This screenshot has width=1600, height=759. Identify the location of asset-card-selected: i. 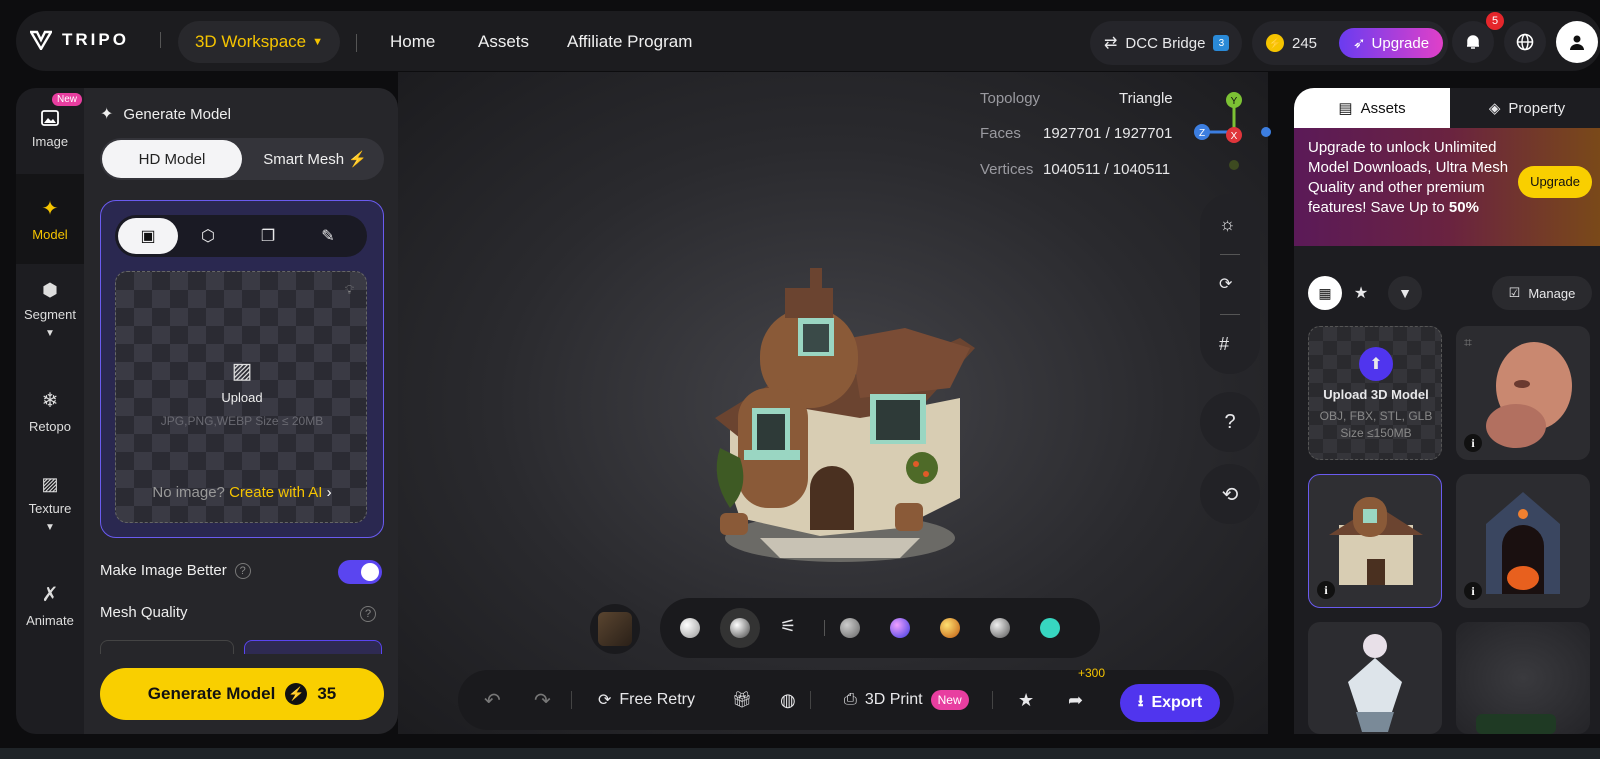
(1375, 541).